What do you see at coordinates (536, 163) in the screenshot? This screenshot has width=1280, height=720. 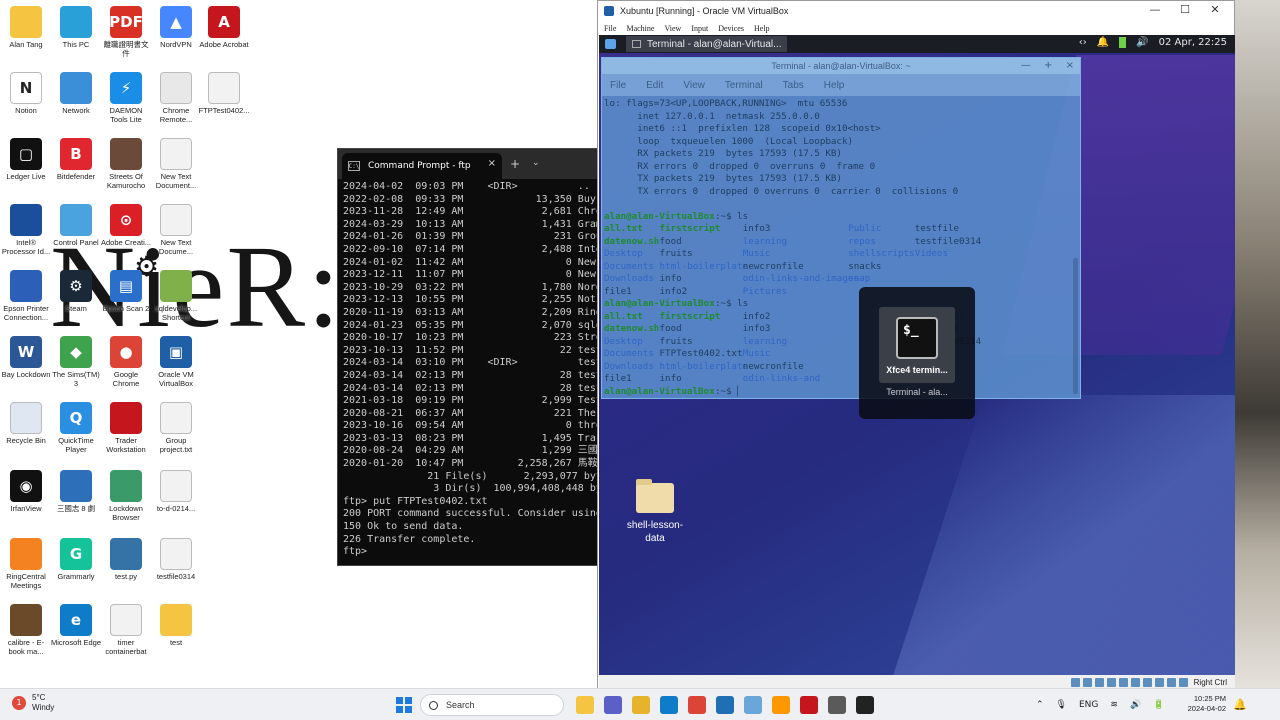 I see `chevron-down-icon: ⌄` at bounding box center [536, 163].